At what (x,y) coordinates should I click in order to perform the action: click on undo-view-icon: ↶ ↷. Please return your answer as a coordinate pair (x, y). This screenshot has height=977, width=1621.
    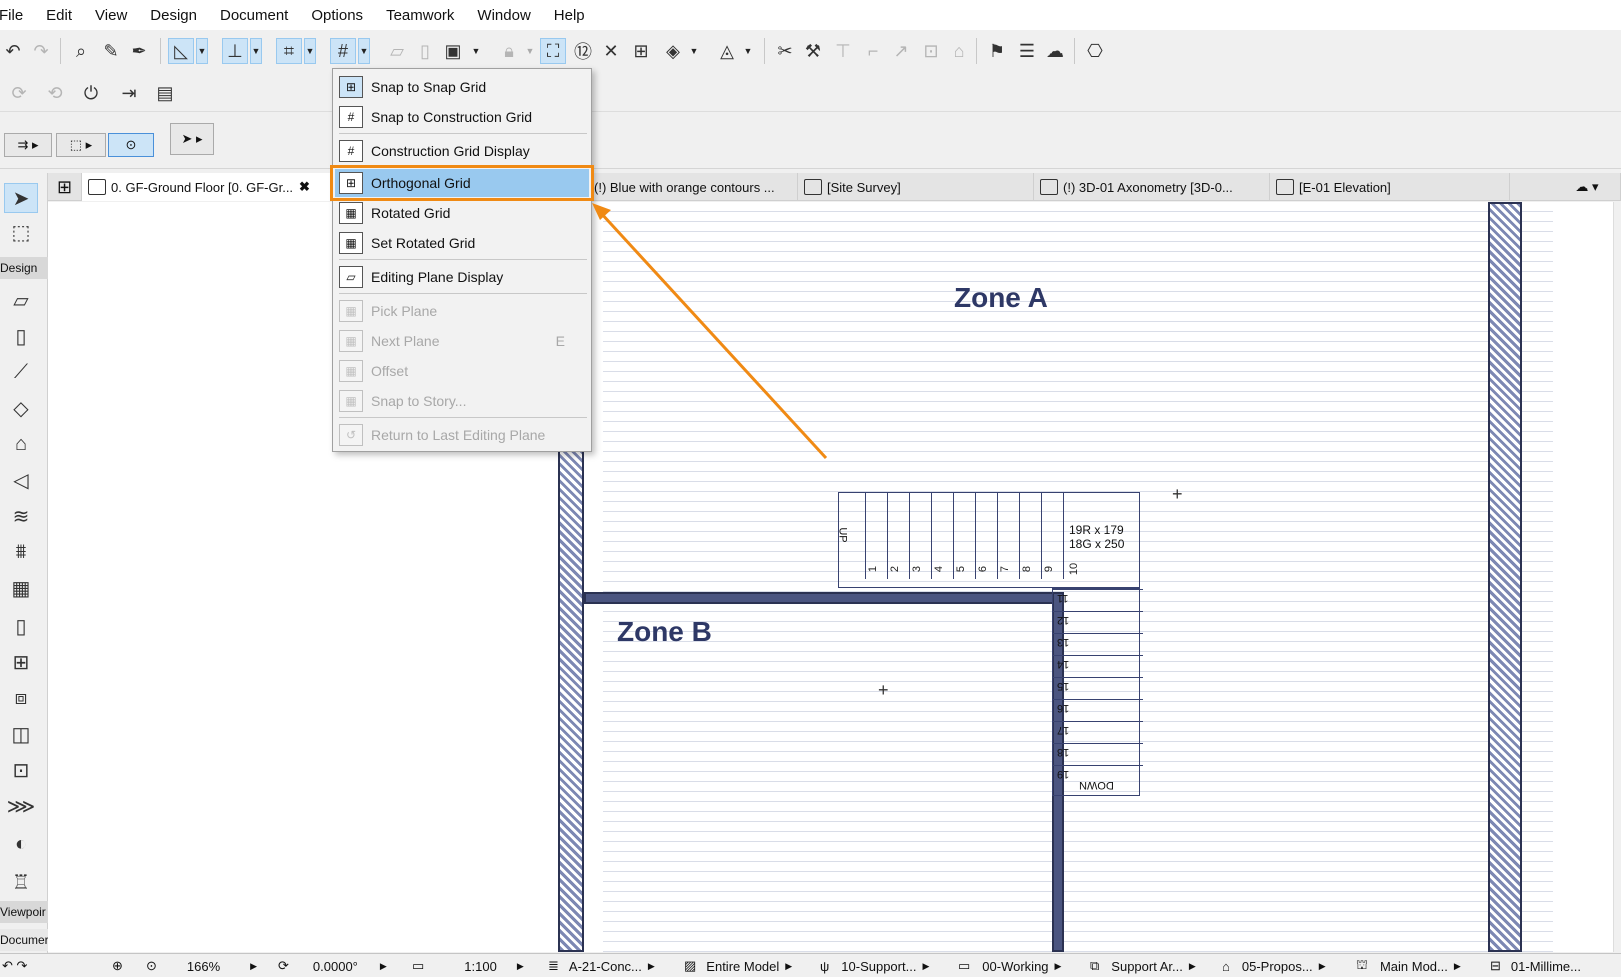
    Looking at the image, I should click on (30, 965).